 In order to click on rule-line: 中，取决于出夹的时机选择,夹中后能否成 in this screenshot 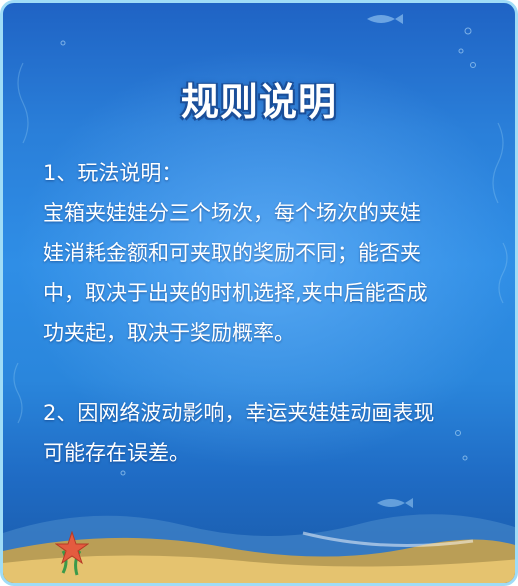, I will do `click(235, 293)`.